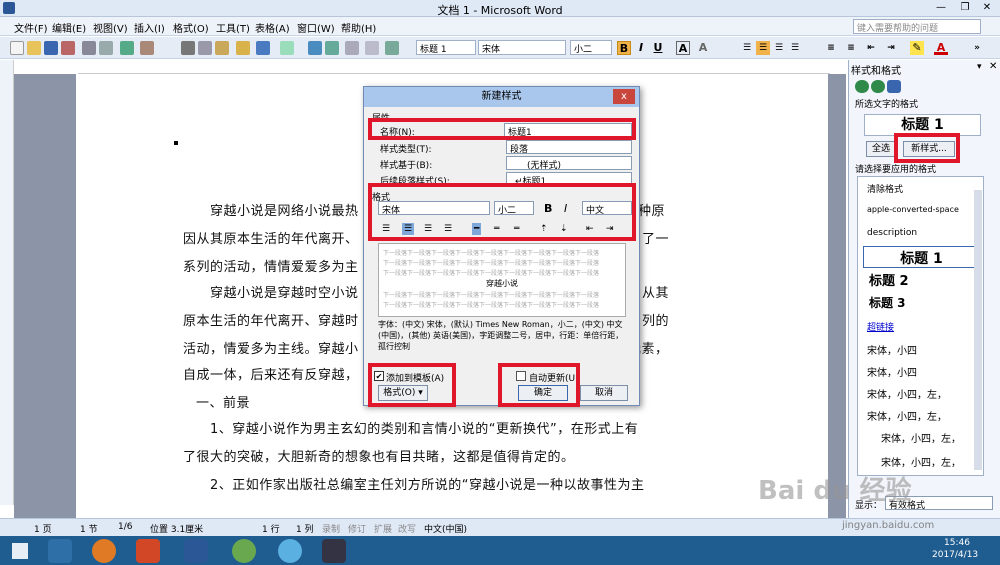 The height and width of the screenshot is (565, 1000). I want to click on menu-window: 窗口(W), so click(316, 27).